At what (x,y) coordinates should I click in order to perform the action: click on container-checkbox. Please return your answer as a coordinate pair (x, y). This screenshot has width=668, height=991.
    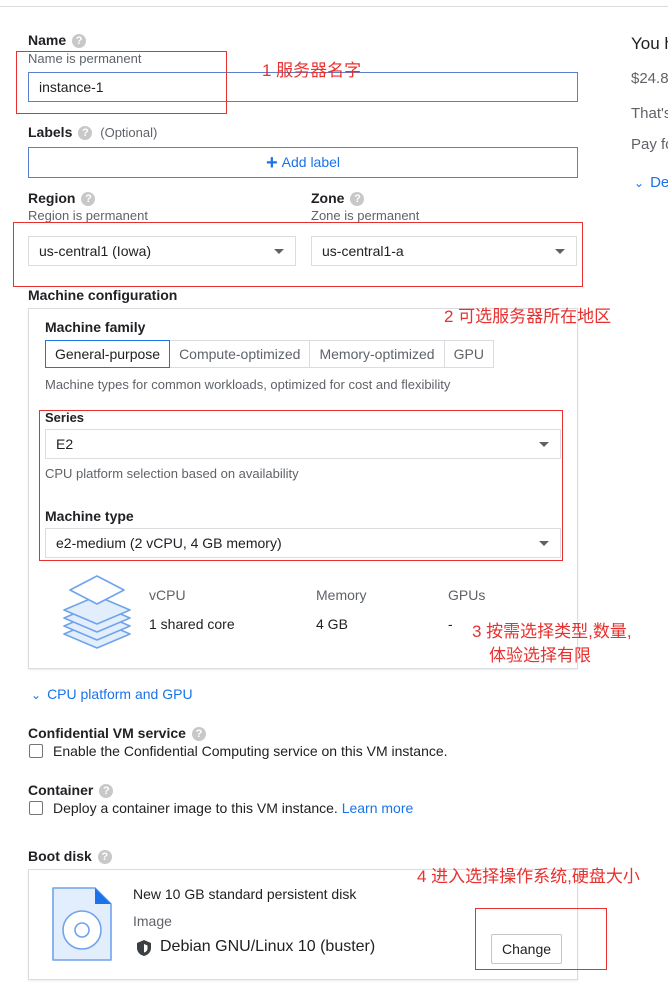
    Looking at the image, I should click on (36, 808).